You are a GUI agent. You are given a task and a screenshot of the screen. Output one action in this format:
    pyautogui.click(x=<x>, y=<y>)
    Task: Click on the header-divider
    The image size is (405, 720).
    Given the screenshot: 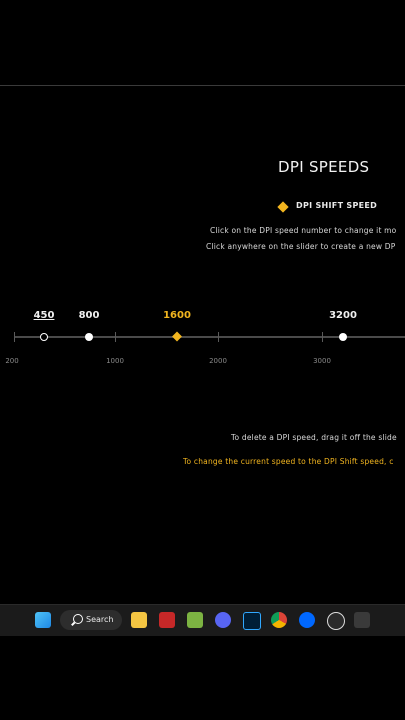 What is the action you would take?
    pyautogui.click(x=202, y=85)
    